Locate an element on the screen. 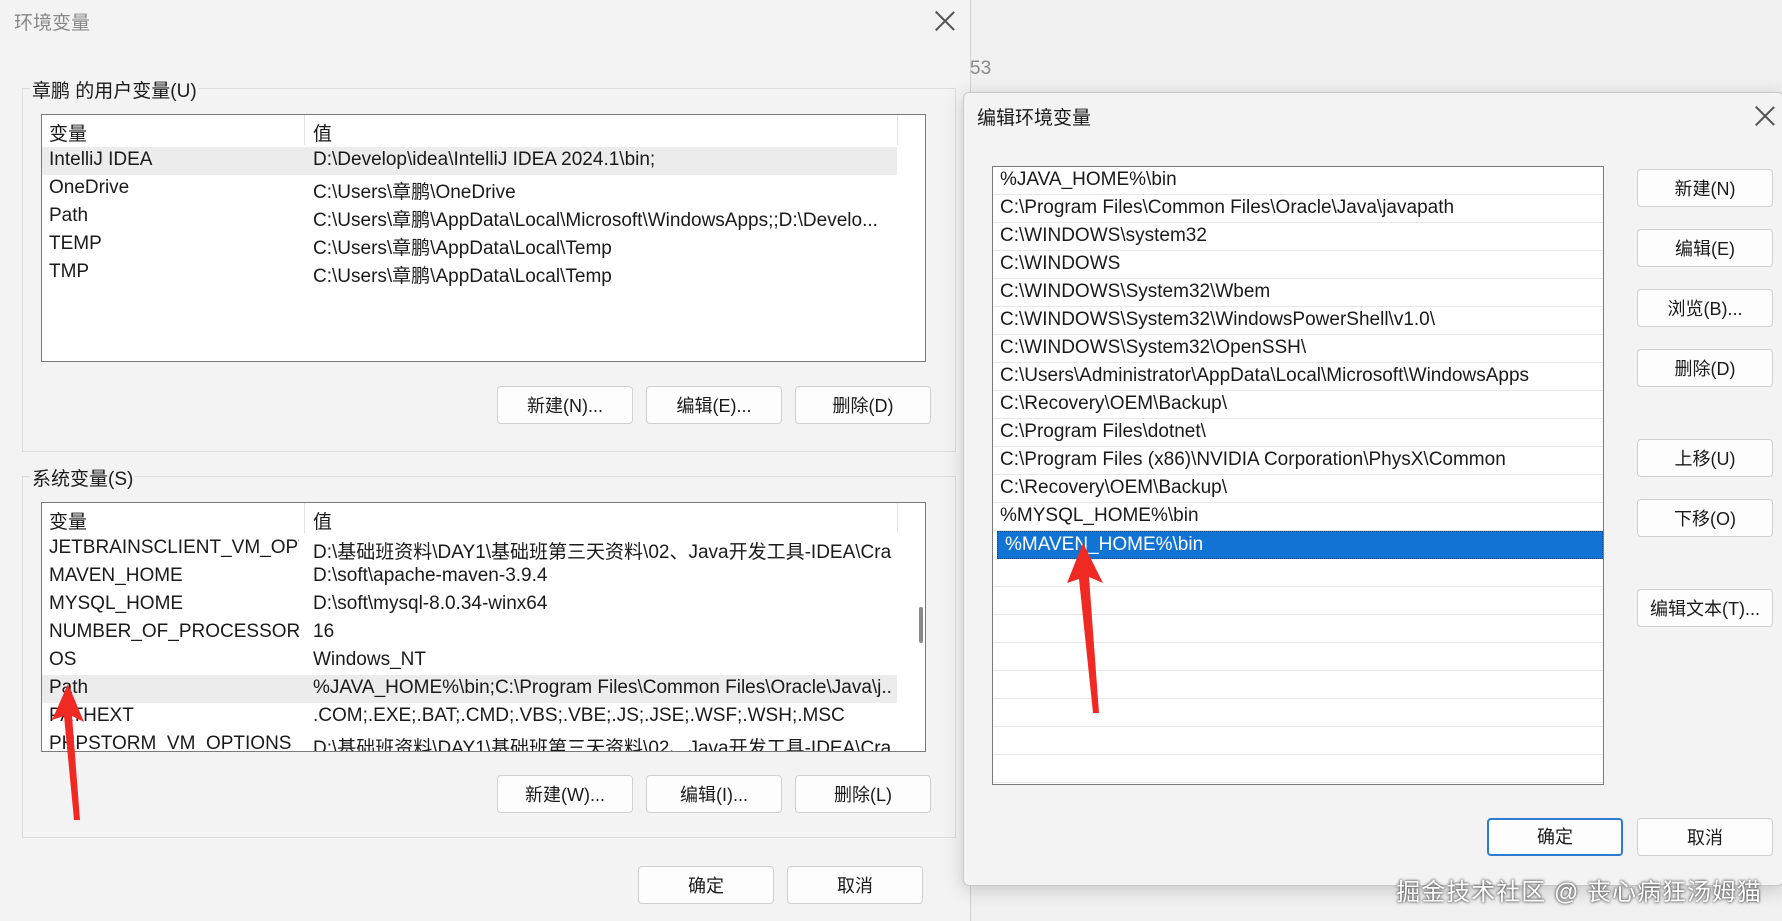  row-value: C:\Users\章鹏\OneDrive is located at coordinates (414, 192).